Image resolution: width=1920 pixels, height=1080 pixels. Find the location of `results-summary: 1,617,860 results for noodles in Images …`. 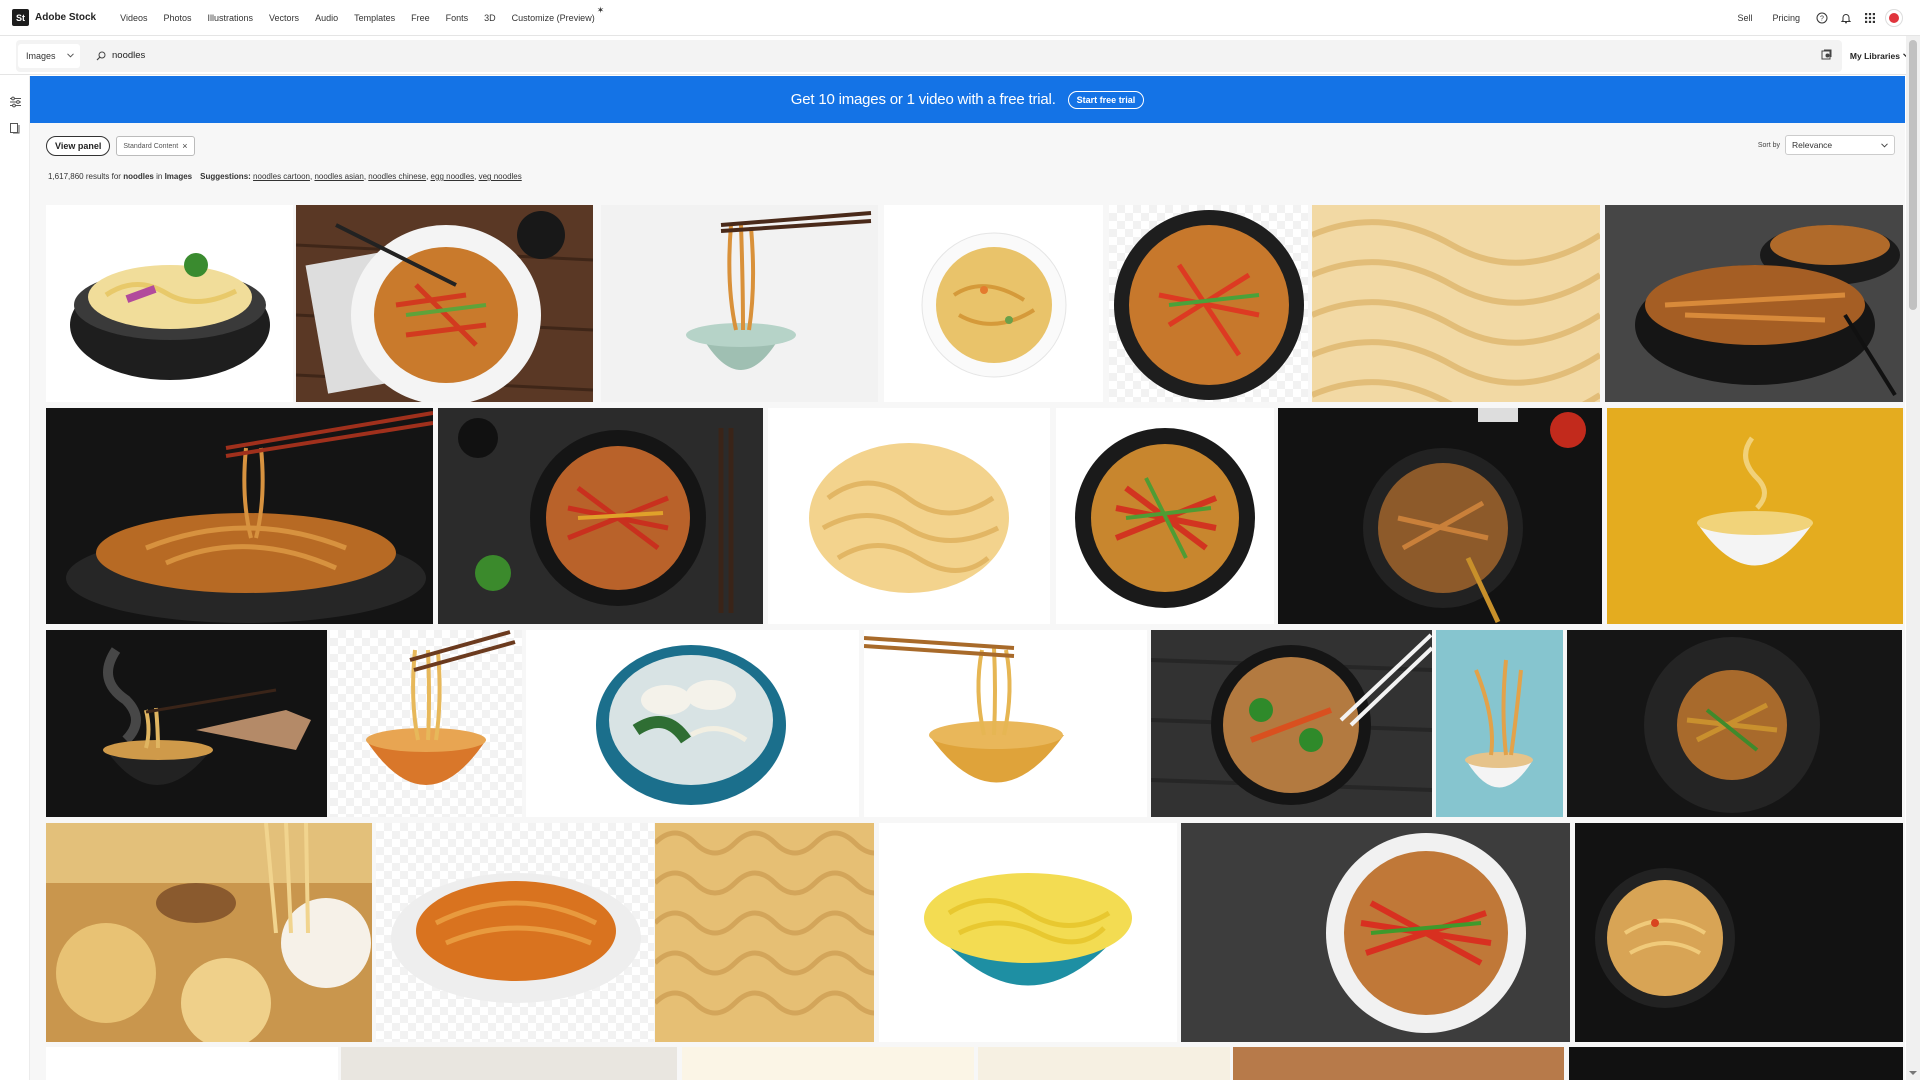

results-summary: 1,617,860 results for noodles in Images … is located at coordinates (285, 176).